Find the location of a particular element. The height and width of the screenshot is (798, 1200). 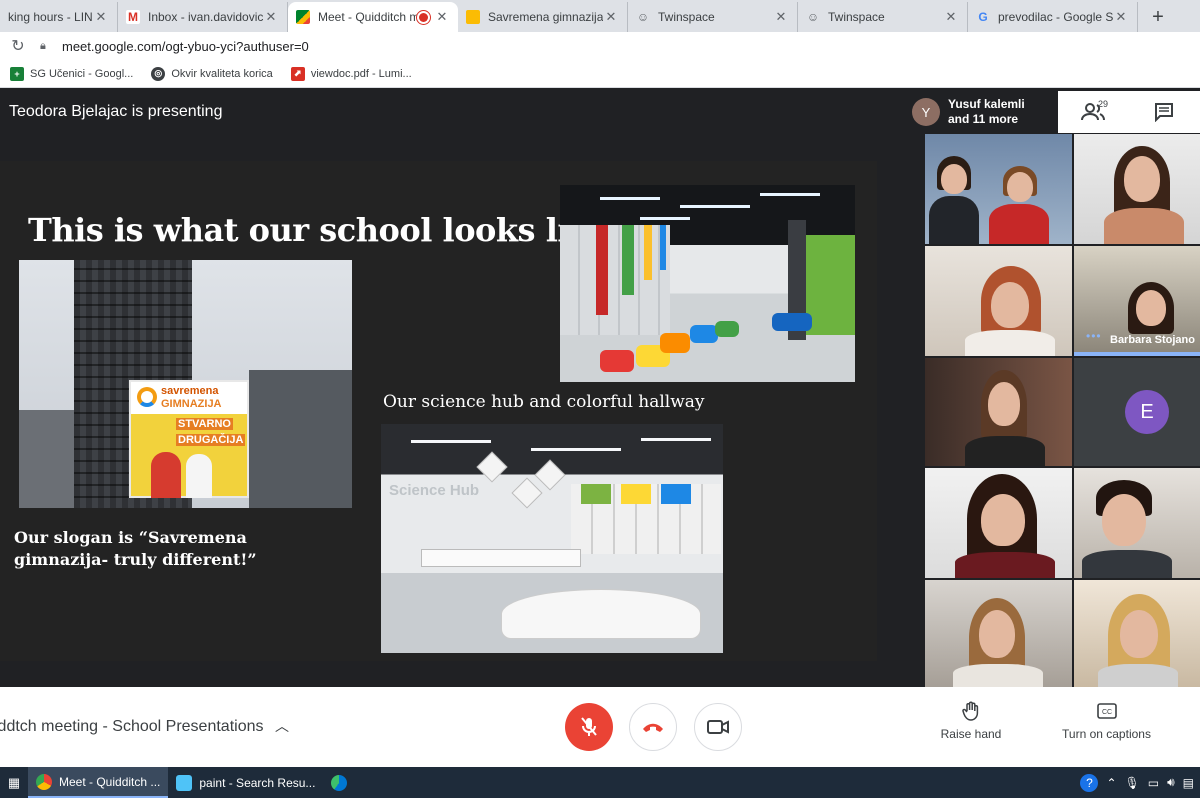

chat-icon is located at coordinates (1164, 112).